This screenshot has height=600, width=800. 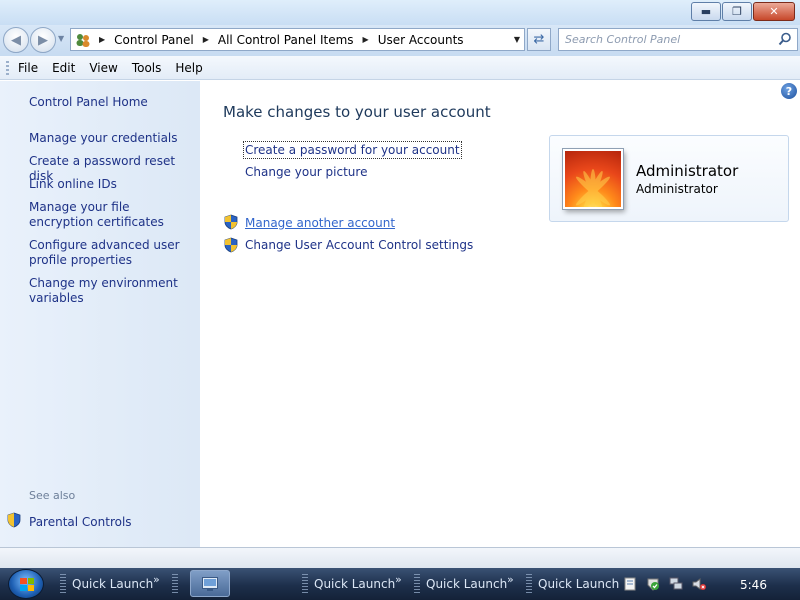 I want to click on account-card: Administrator Administrator, so click(x=669, y=178).